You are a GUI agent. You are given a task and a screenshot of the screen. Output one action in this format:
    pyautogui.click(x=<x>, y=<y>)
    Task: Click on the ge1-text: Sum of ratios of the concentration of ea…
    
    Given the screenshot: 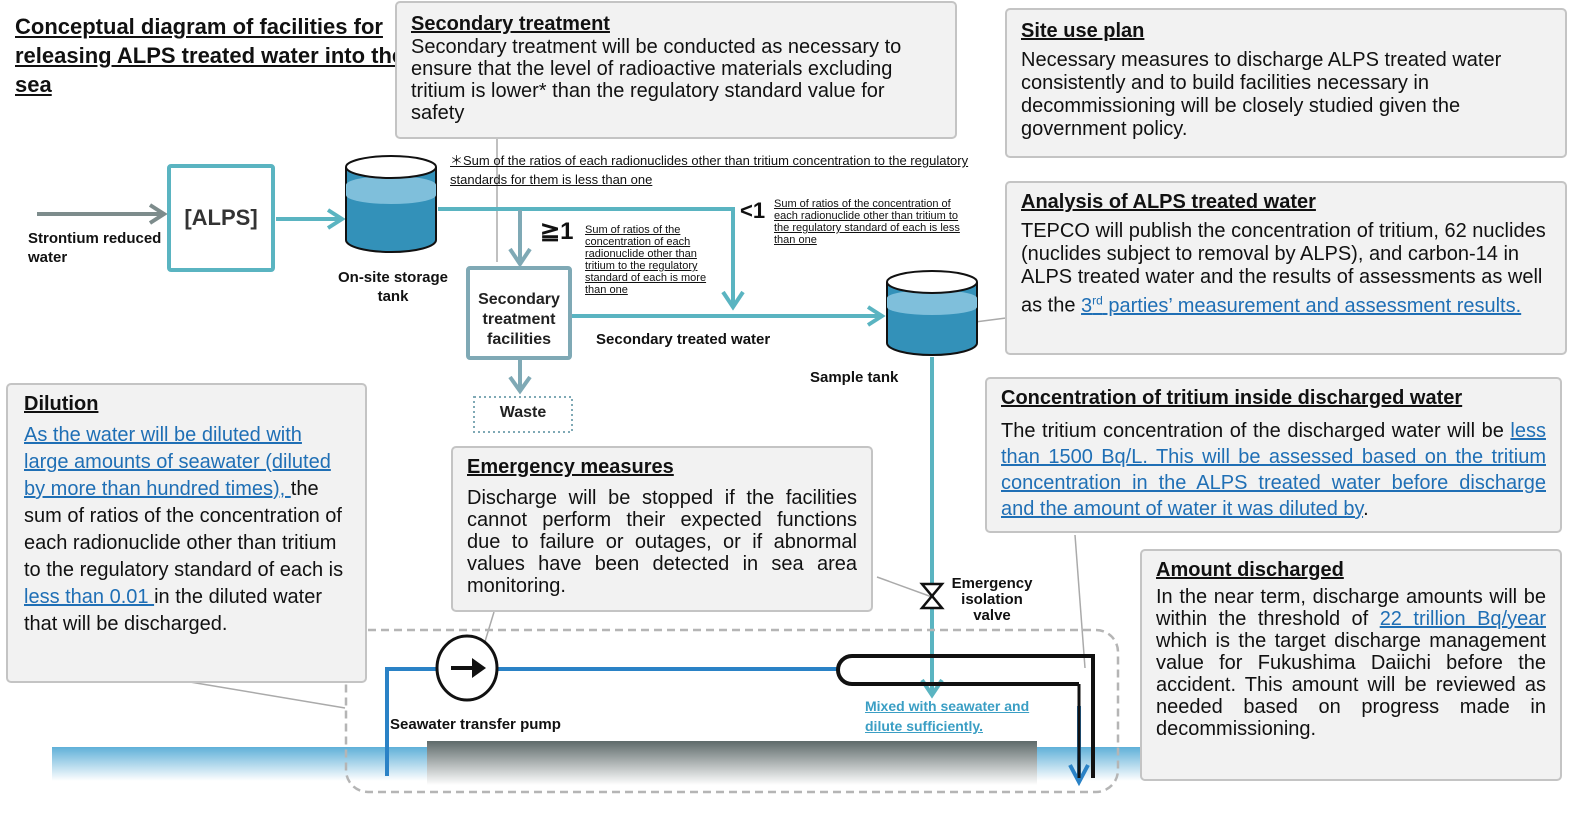 What is the action you would take?
    pyautogui.click(x=646, y=260)
    